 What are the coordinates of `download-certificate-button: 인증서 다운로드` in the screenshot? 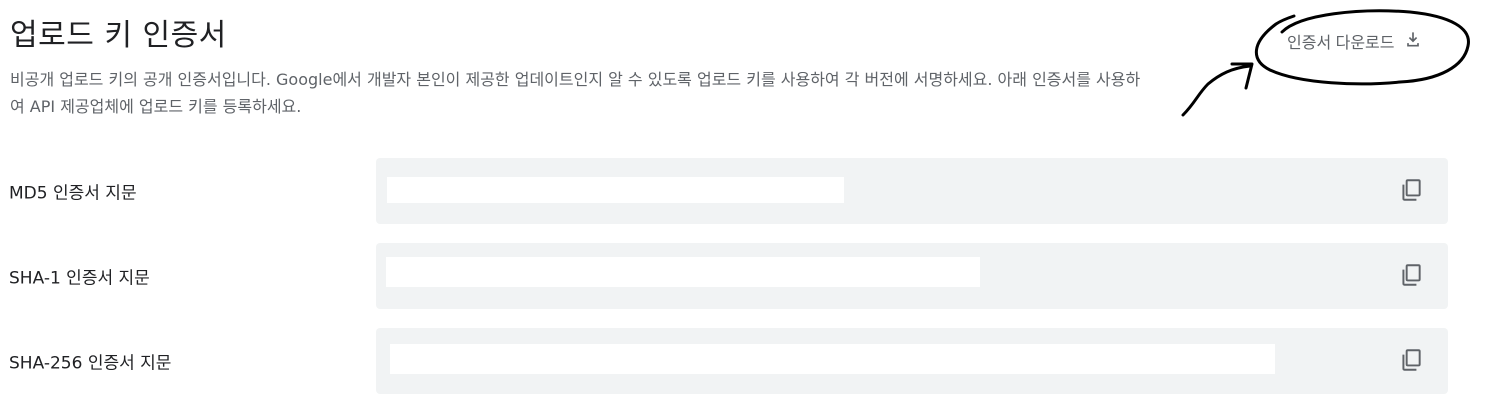 It's located at (1355, 41).